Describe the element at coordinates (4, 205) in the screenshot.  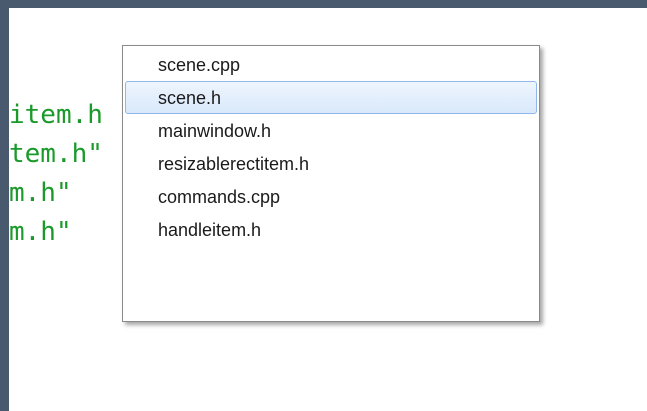
I see `window-frame-left` at that location.